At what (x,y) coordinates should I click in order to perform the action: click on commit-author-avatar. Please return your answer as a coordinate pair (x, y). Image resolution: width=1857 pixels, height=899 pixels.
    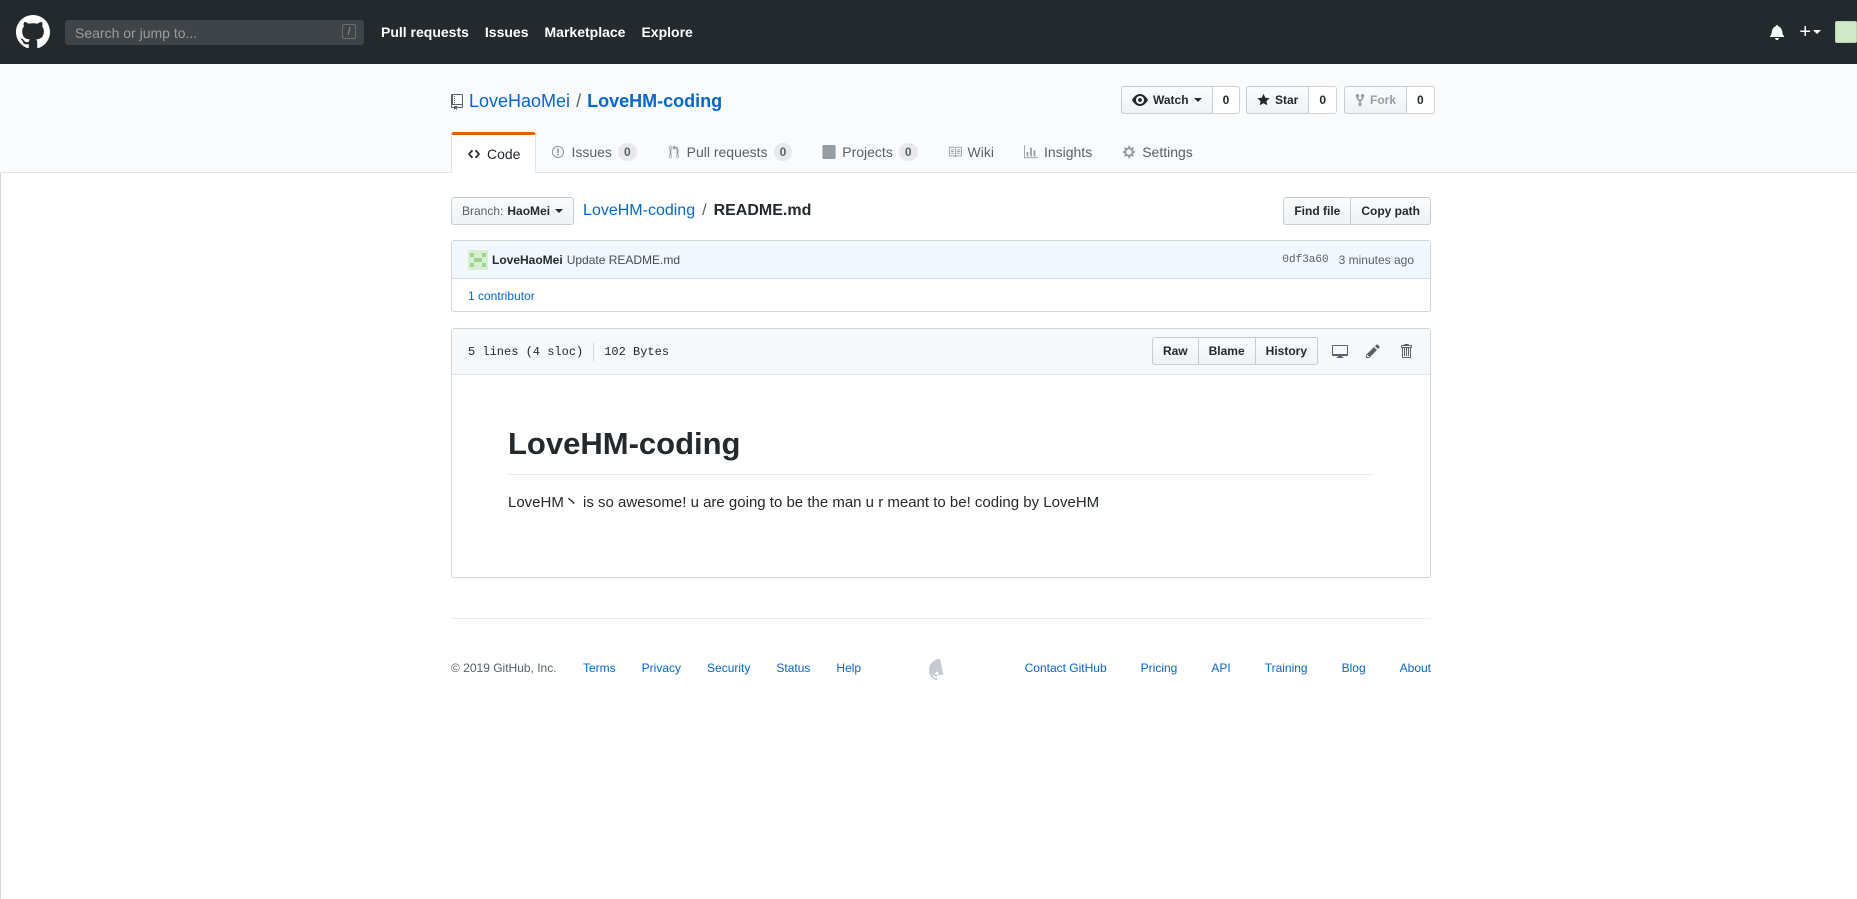
    Looking at the image, I should click on (478, 259).